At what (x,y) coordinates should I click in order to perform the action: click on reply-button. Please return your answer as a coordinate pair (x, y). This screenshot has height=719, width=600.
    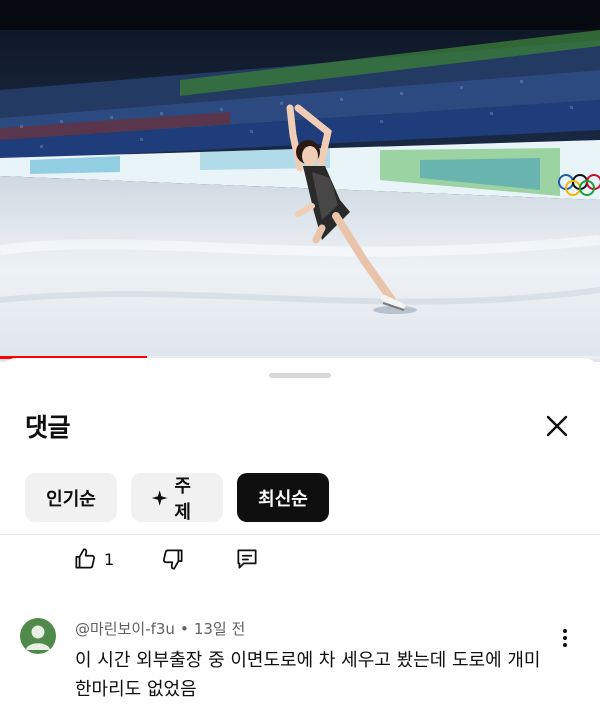
    Looking at the image, I should click on (247, 559).